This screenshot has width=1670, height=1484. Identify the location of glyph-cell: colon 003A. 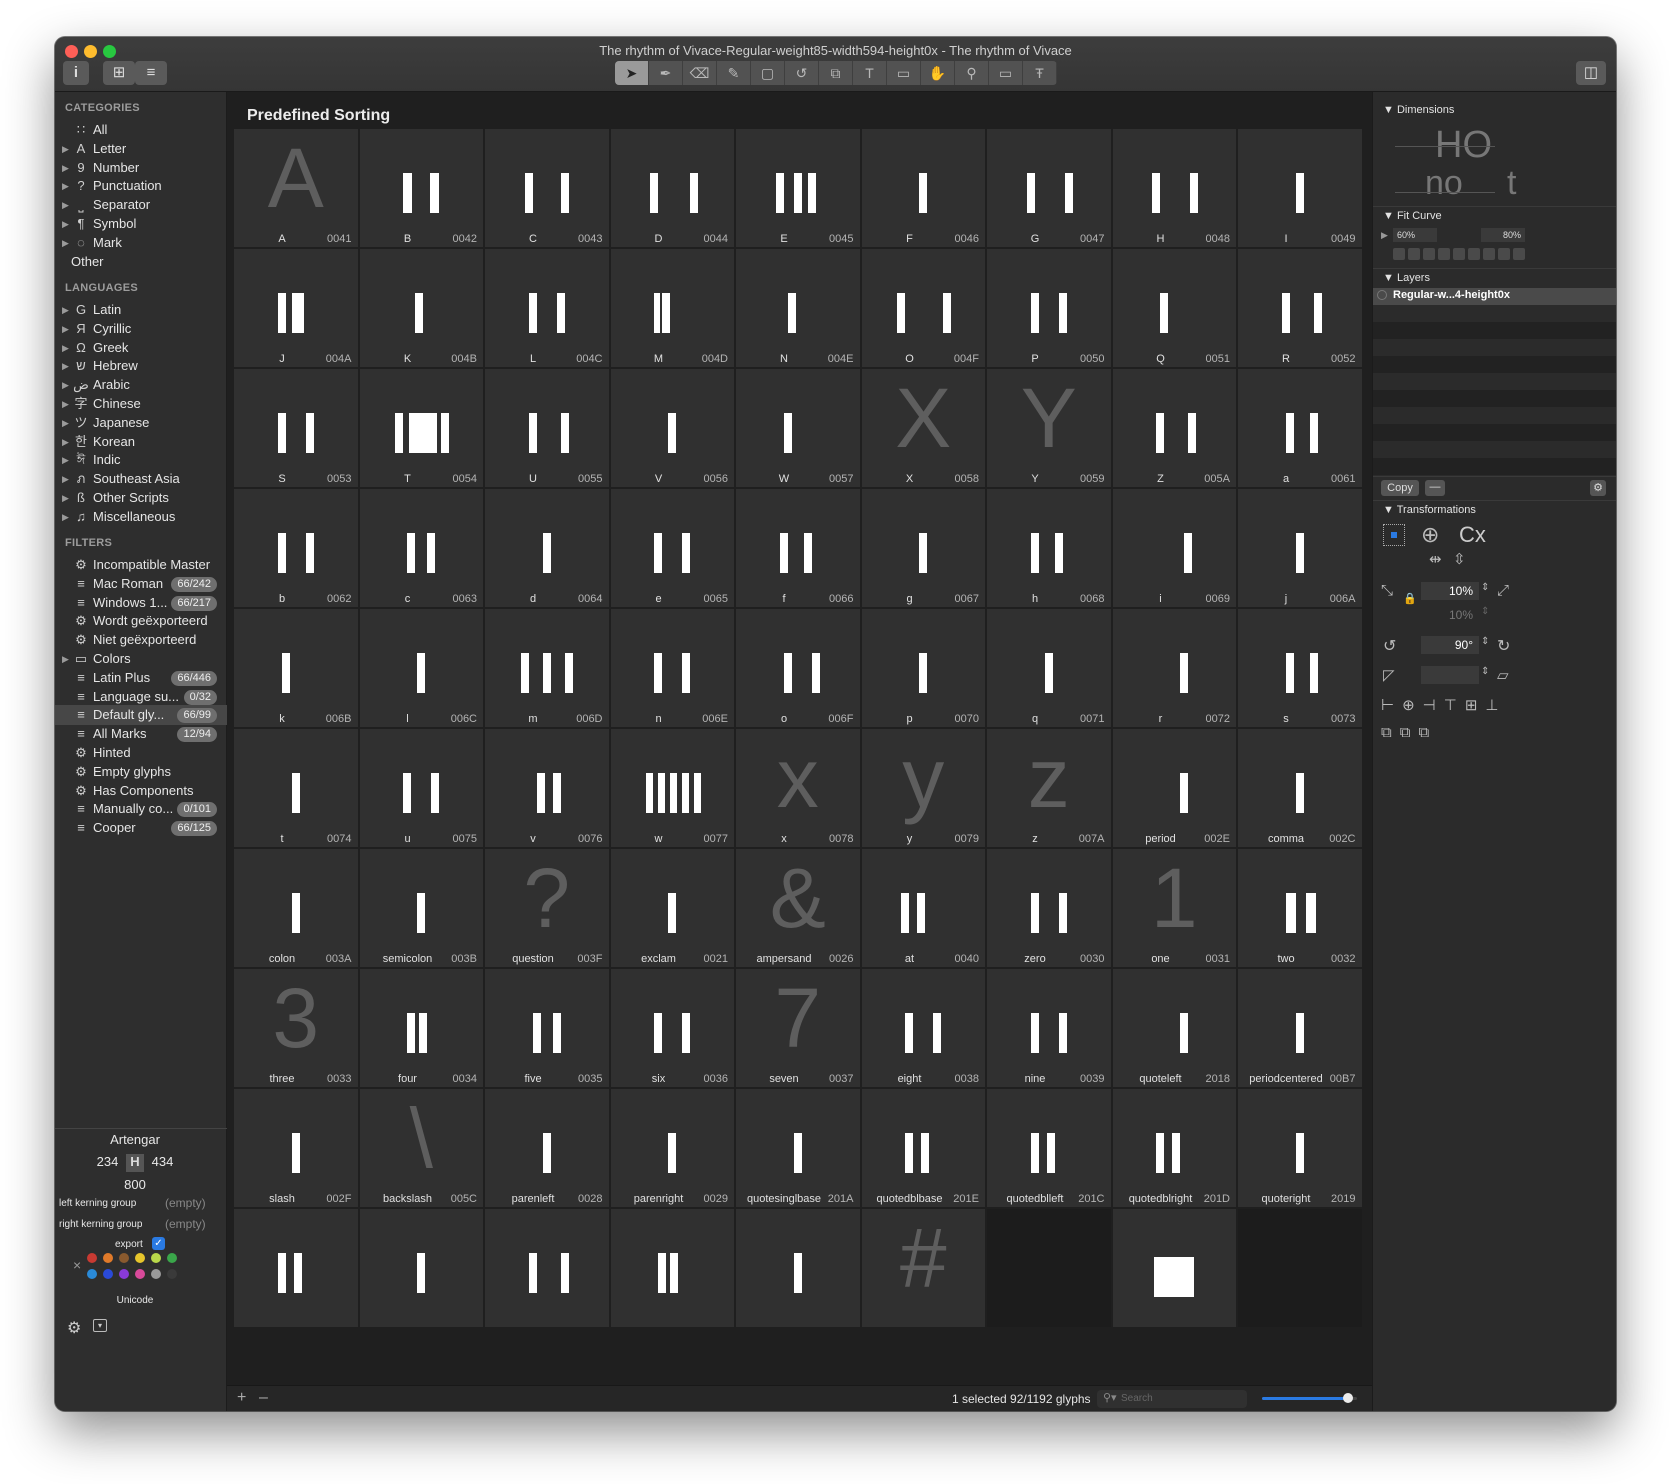
(296, 908).